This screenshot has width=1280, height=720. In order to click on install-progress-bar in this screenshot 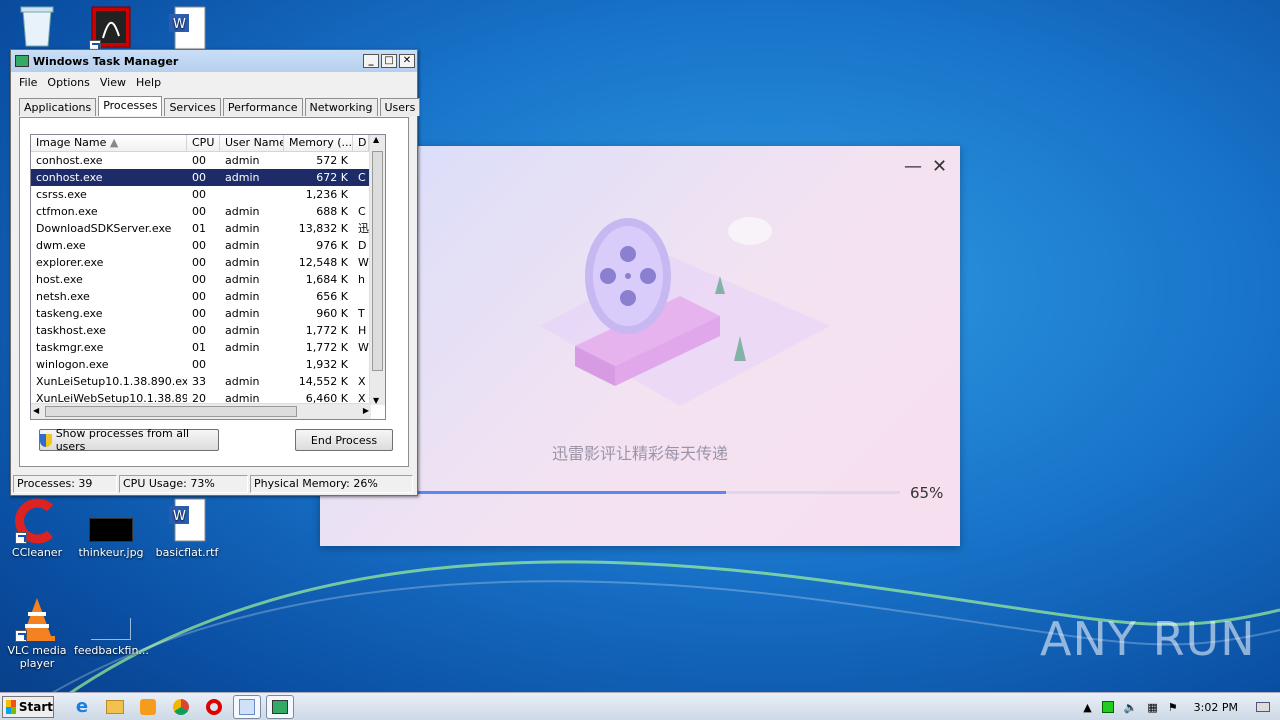, I will do `click(652, 492)`.